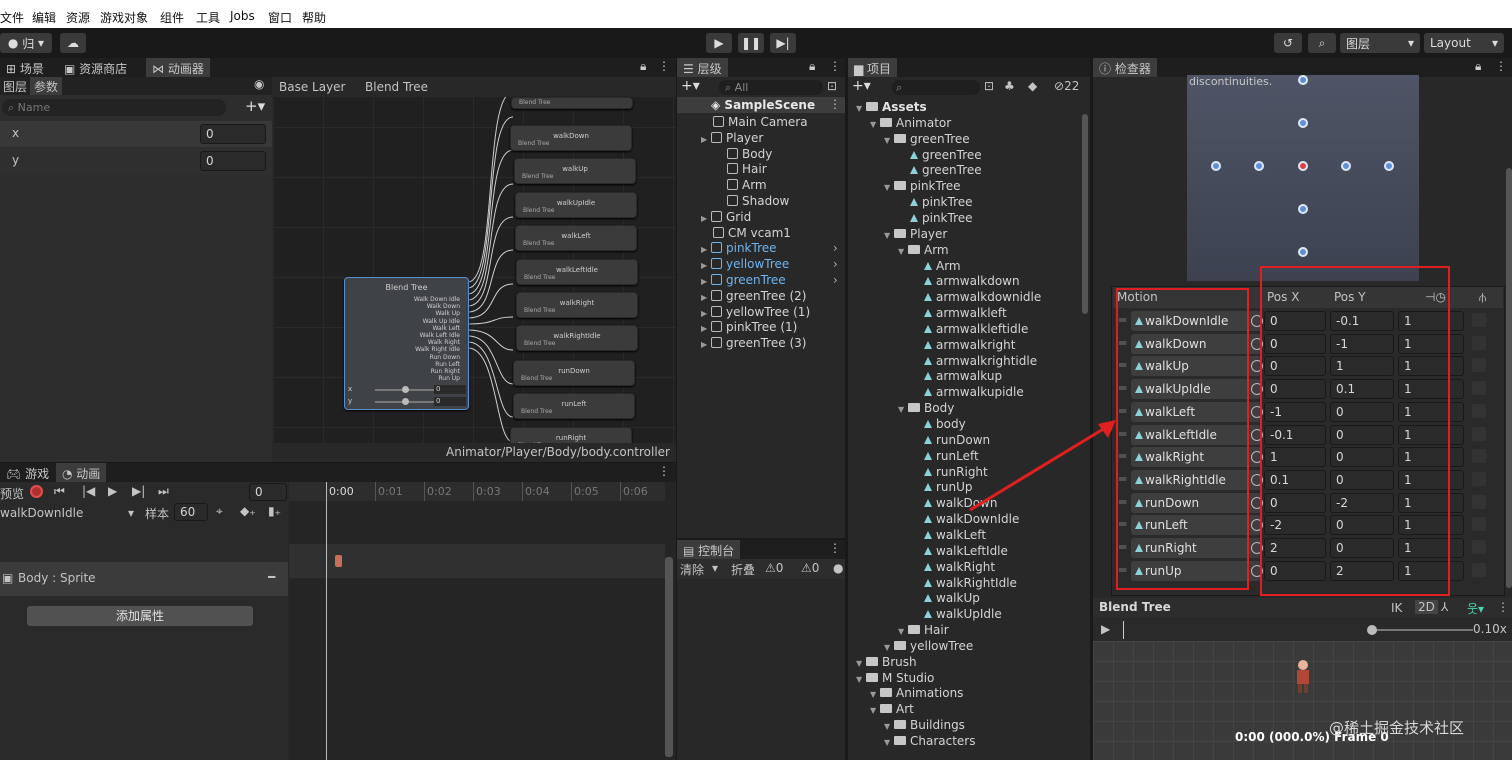  Describe the element at coordinates (930, 741) in the screenshot. I see `project-item: ▼ Characters` at that location.